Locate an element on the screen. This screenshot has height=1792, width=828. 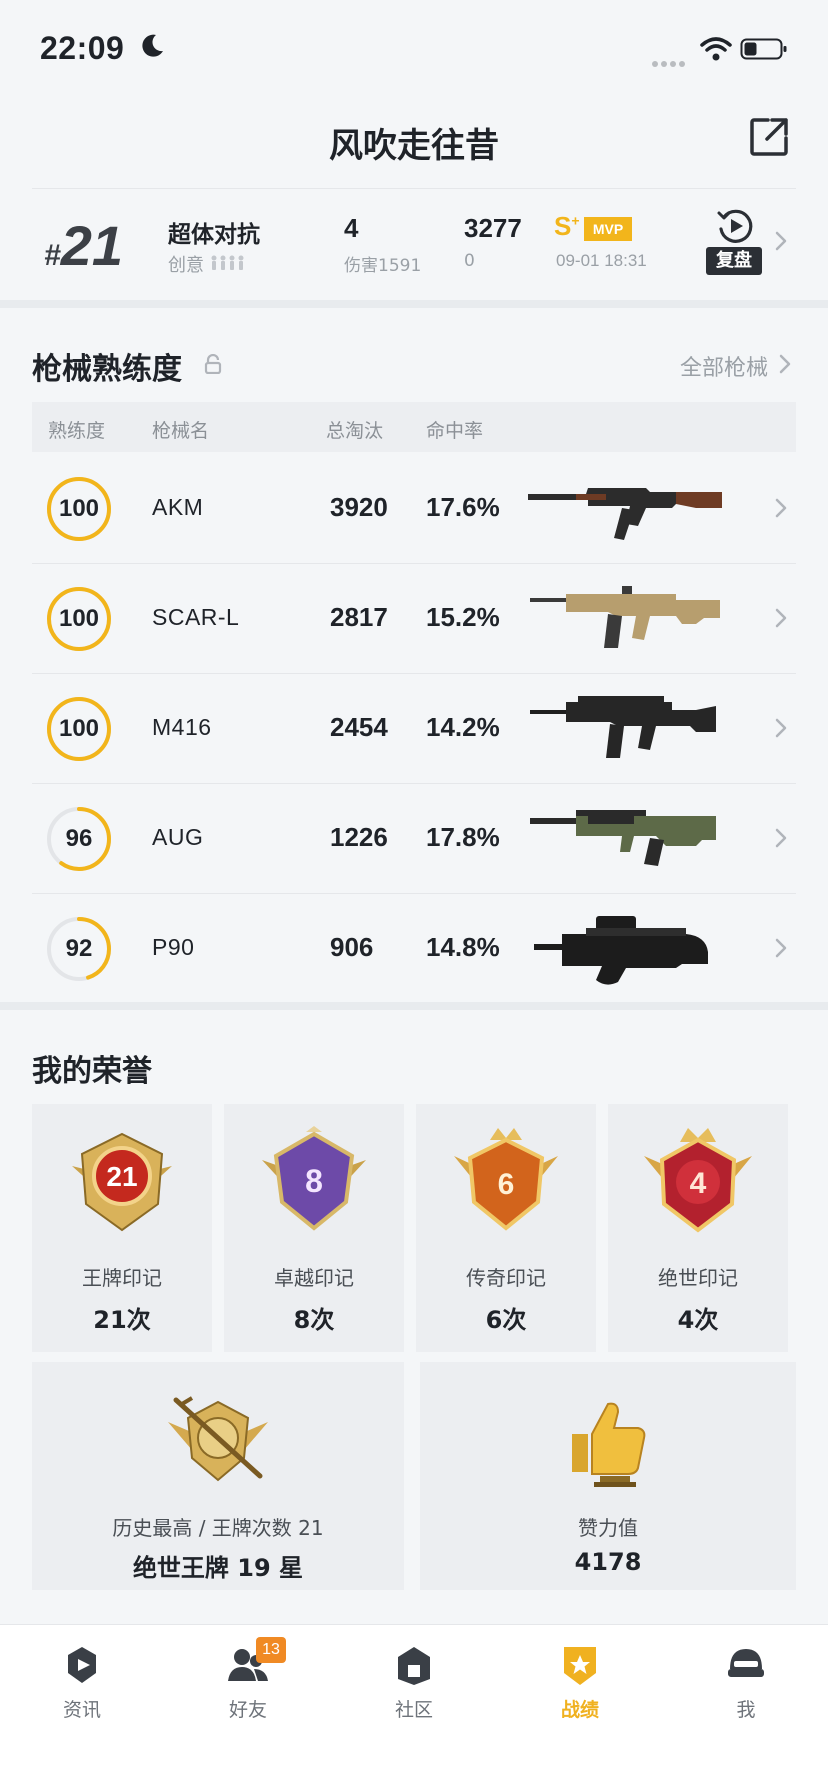
nav-item-news: 资讯 is located at coordinates (82, 1688).